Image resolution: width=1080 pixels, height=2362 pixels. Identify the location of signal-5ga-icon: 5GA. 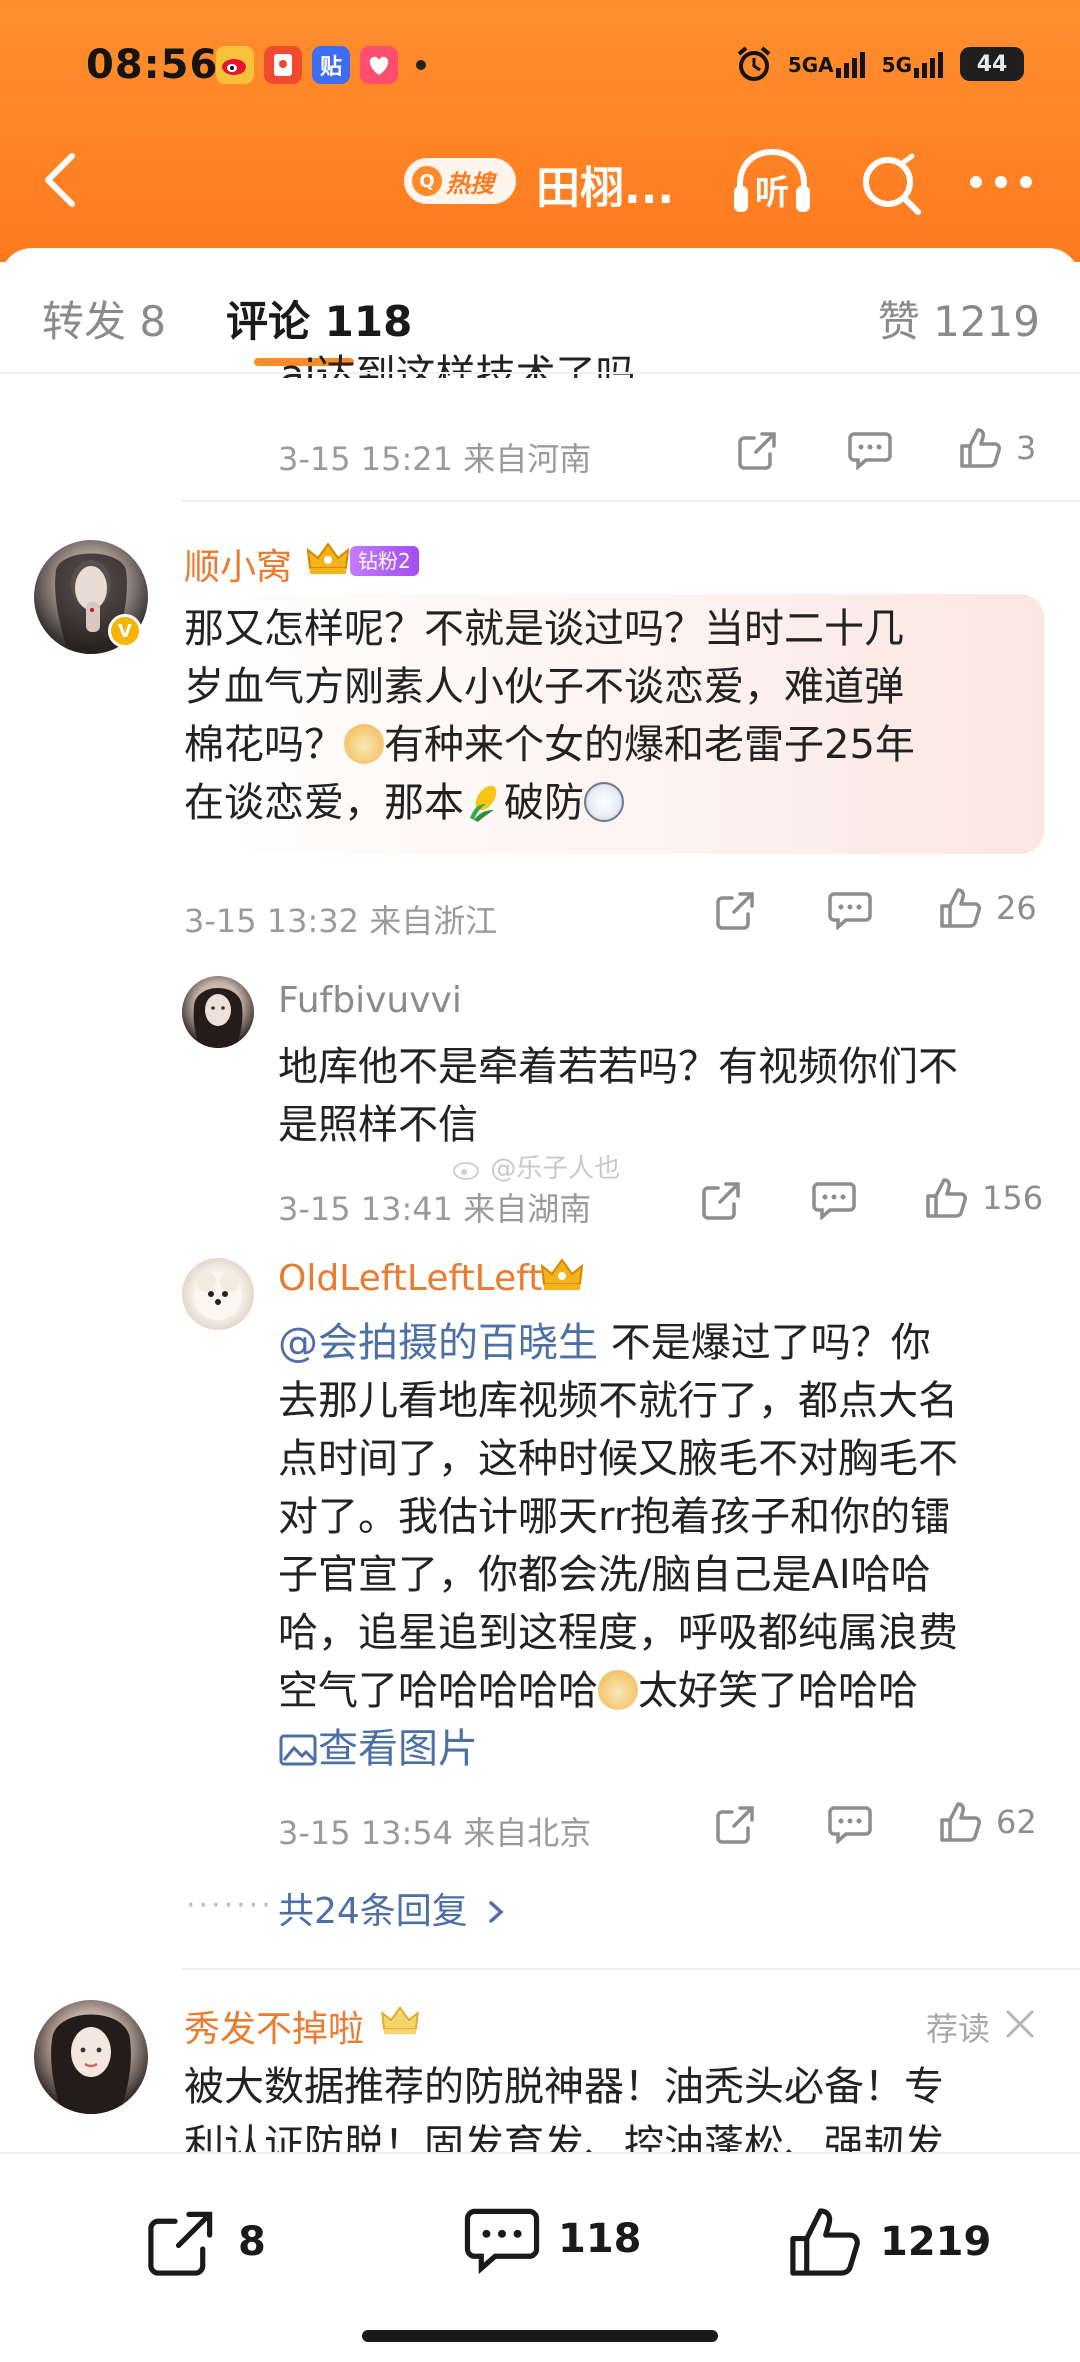
(828, 64).